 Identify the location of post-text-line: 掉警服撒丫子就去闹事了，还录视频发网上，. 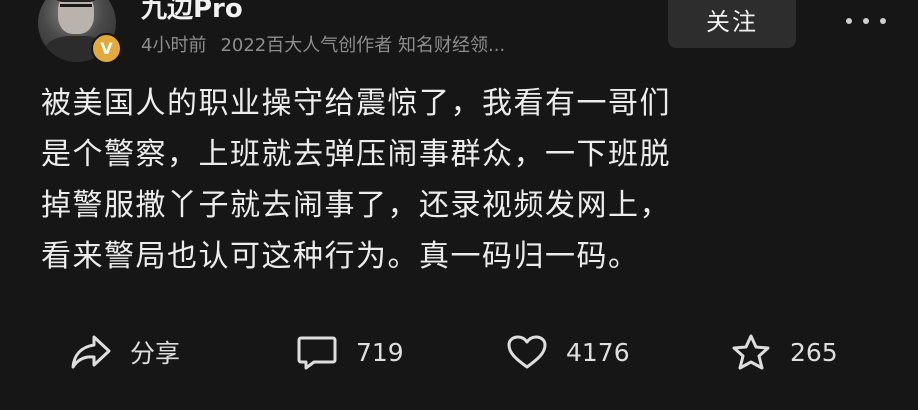
(356, 205).